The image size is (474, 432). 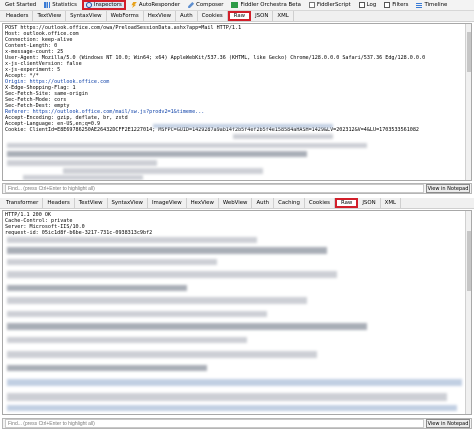 I want to click on request-tab-xml: XML, so click(x=283, y=16).